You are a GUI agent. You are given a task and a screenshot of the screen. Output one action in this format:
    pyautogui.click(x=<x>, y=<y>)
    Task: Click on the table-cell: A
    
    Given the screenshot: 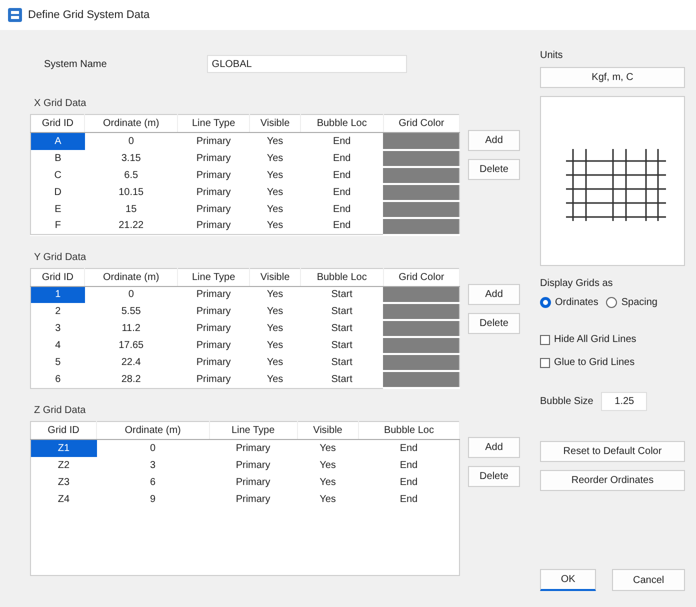 What is the action you would take?
    pyautogui.click(x=57, y=141)
    